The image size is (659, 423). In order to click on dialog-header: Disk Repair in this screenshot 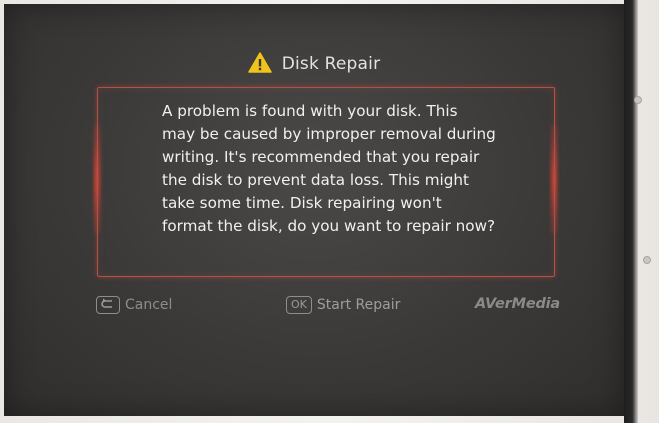, I will do `click(314, 65)`.